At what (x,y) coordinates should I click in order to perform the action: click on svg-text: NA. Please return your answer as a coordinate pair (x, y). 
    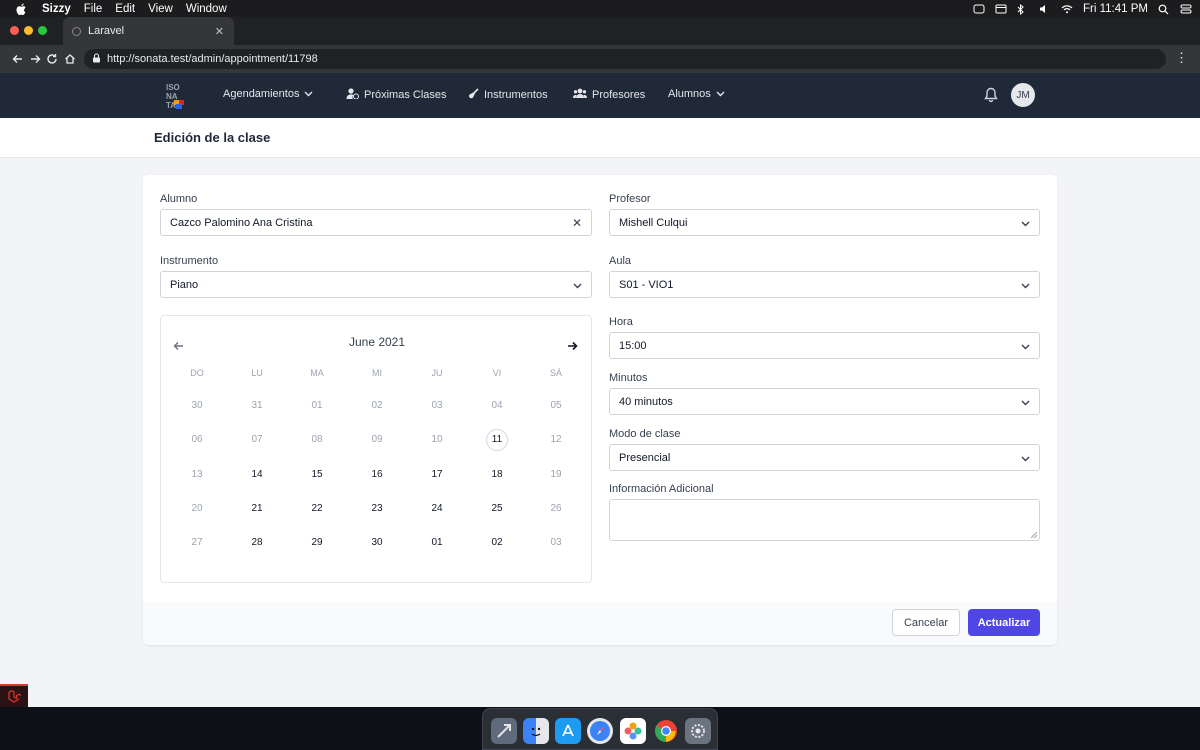
    Looking at the image, I should click on (172, 96).